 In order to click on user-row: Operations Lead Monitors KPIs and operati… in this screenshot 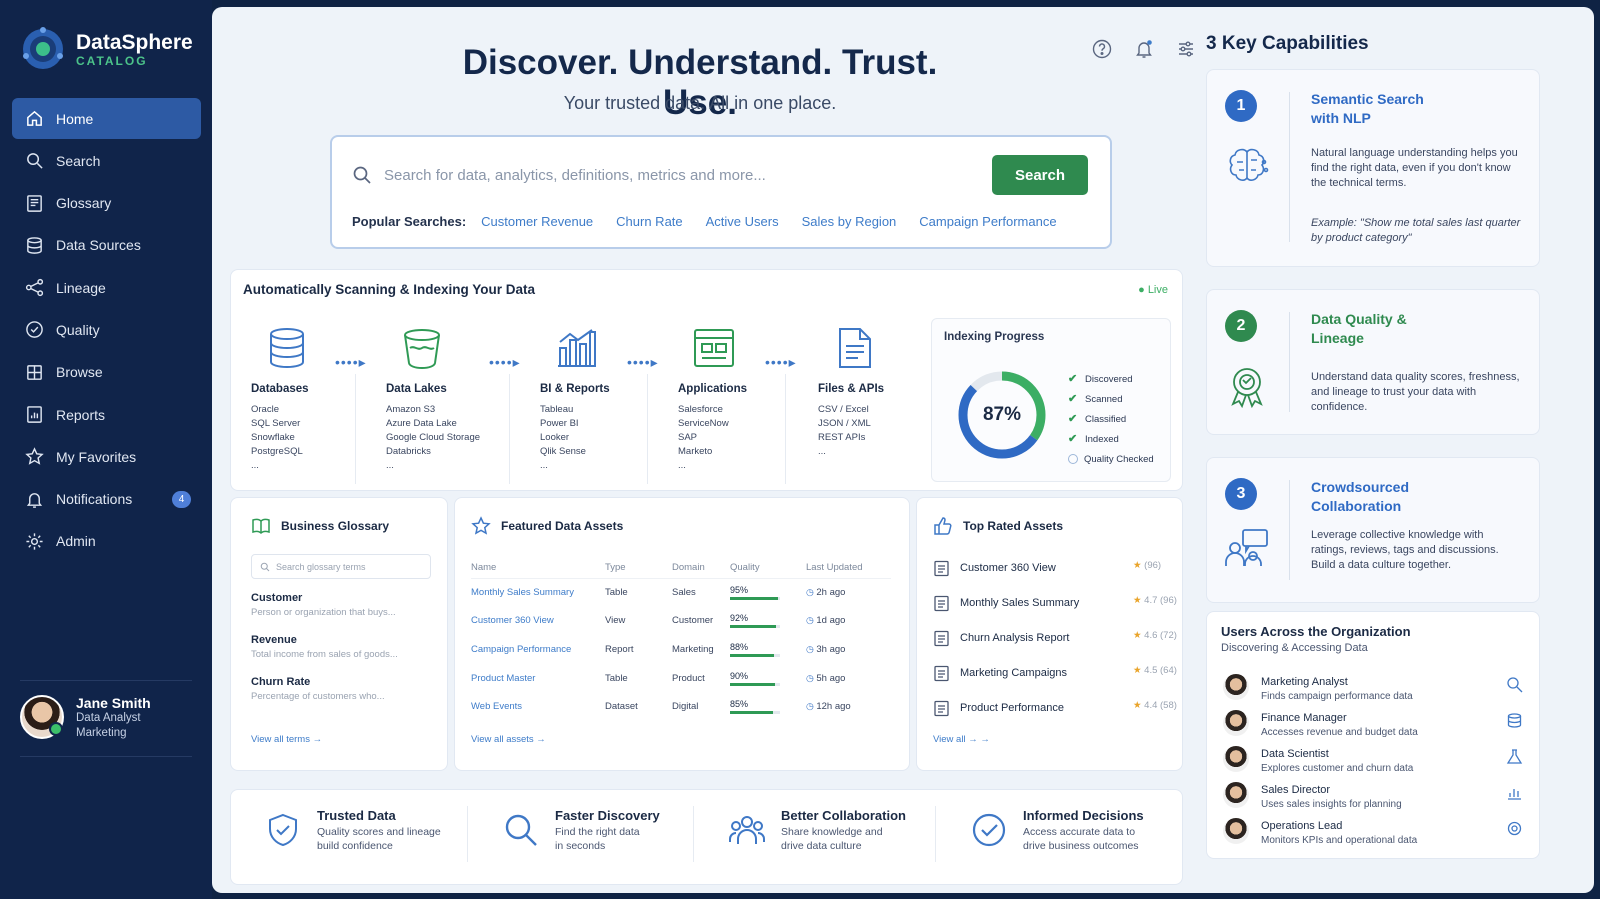, I will do `click(1373, 831)`.